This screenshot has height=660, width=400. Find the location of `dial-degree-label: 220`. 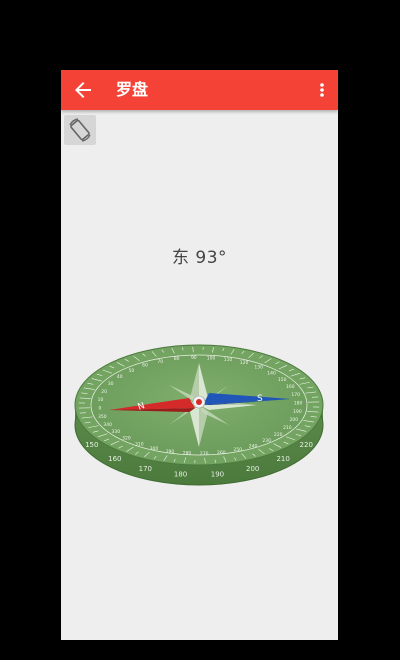

dial-degree-label: 220 is located at coordinates (278, 435).